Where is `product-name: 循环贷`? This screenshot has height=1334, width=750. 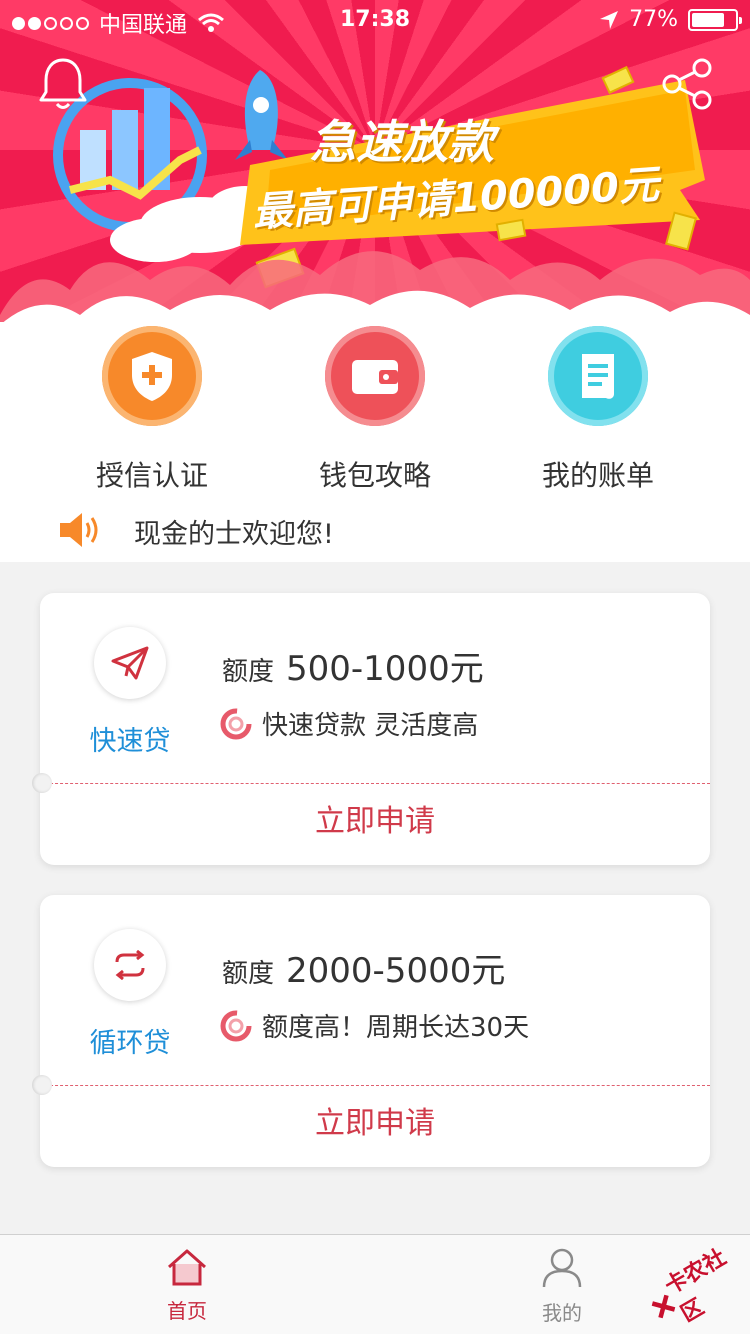
product-name: 循环贷 is located at coordinates (130, 1043).